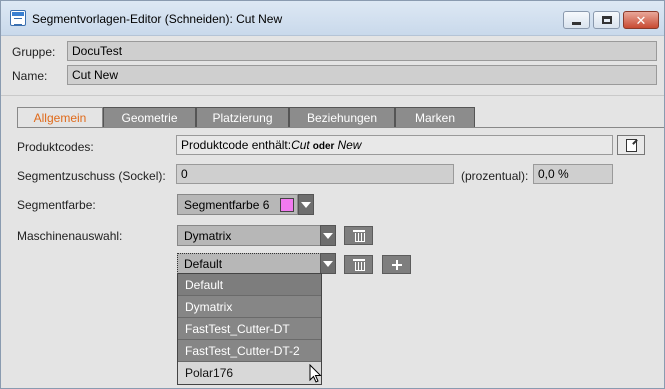  What do you see at coordinates (91, 176) in the screenshot?
I see `segment-surcharge-label: Segmentzuschuss (Sockel):` at bounding box center [91, 176].